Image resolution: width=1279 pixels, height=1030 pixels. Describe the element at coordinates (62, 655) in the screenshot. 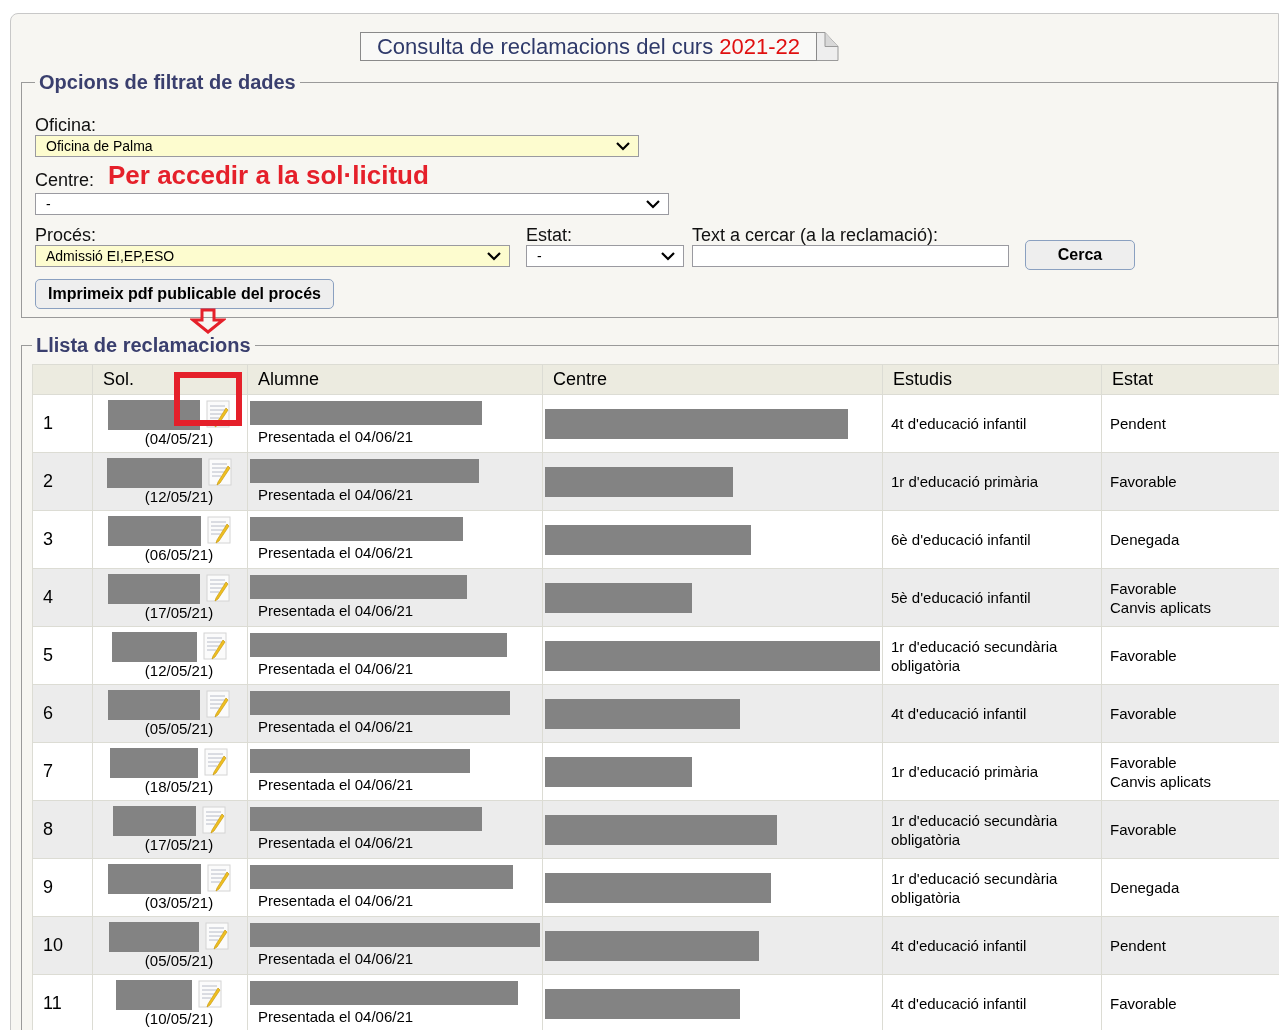

I see `table-cell: 5` at that location.